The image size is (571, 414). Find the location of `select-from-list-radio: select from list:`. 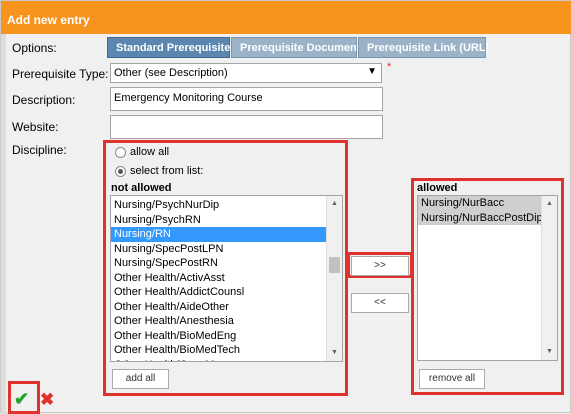

select-from-list-radio: select from list: is located at coordinates (159, 171).